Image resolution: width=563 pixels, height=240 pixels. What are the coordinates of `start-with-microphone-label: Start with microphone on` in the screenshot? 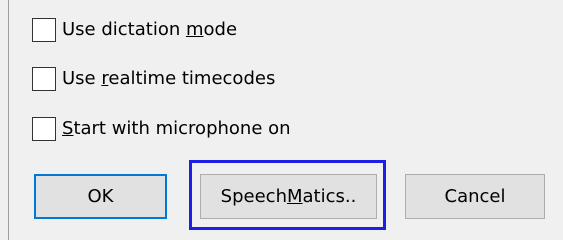 It's located at (176, 128).